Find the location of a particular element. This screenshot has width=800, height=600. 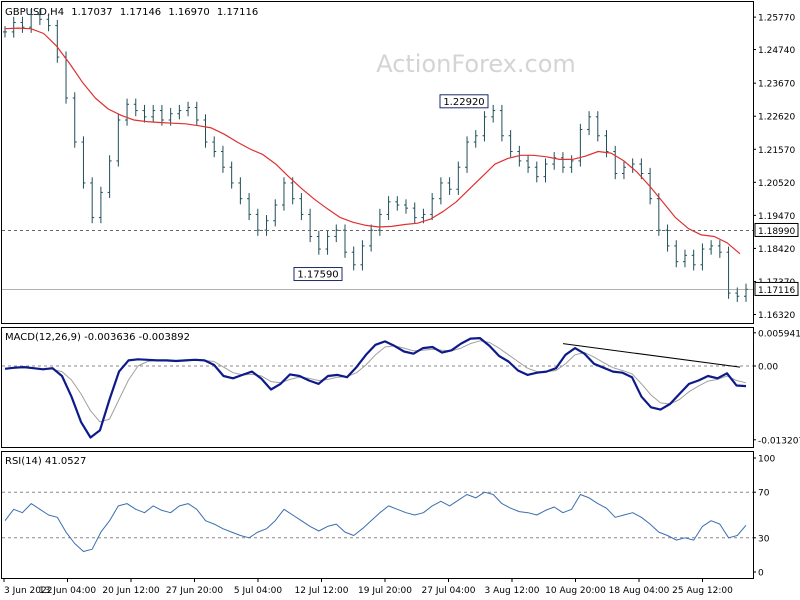

rsi-y-tick-label: 70 is located at coordinates (764, 494).